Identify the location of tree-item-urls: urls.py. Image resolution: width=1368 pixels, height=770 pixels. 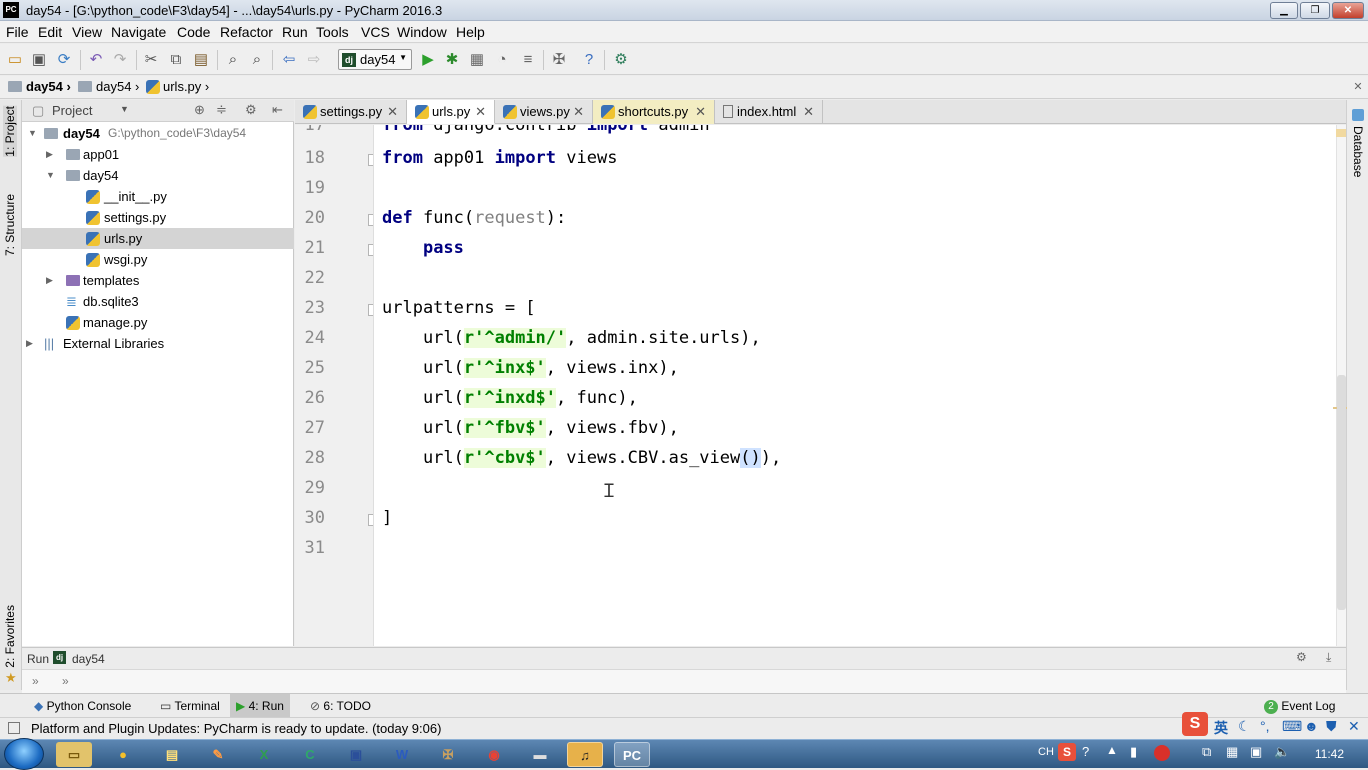
(158, 238).